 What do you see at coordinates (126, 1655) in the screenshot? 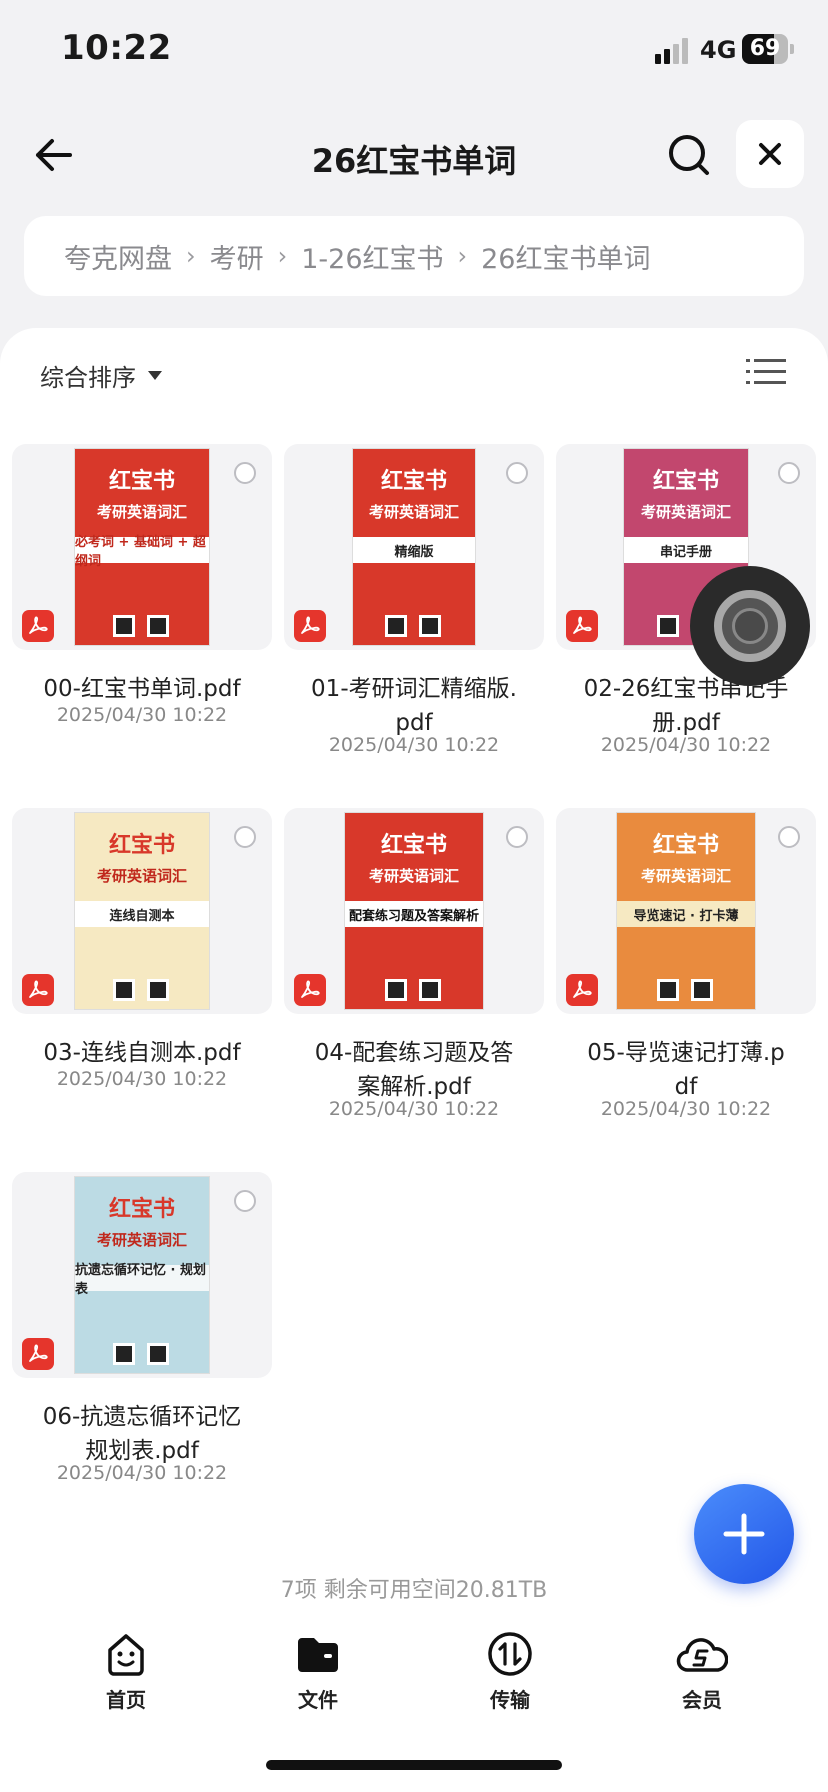
I see `home-smile-icon` at bounding box center [126, 1655].